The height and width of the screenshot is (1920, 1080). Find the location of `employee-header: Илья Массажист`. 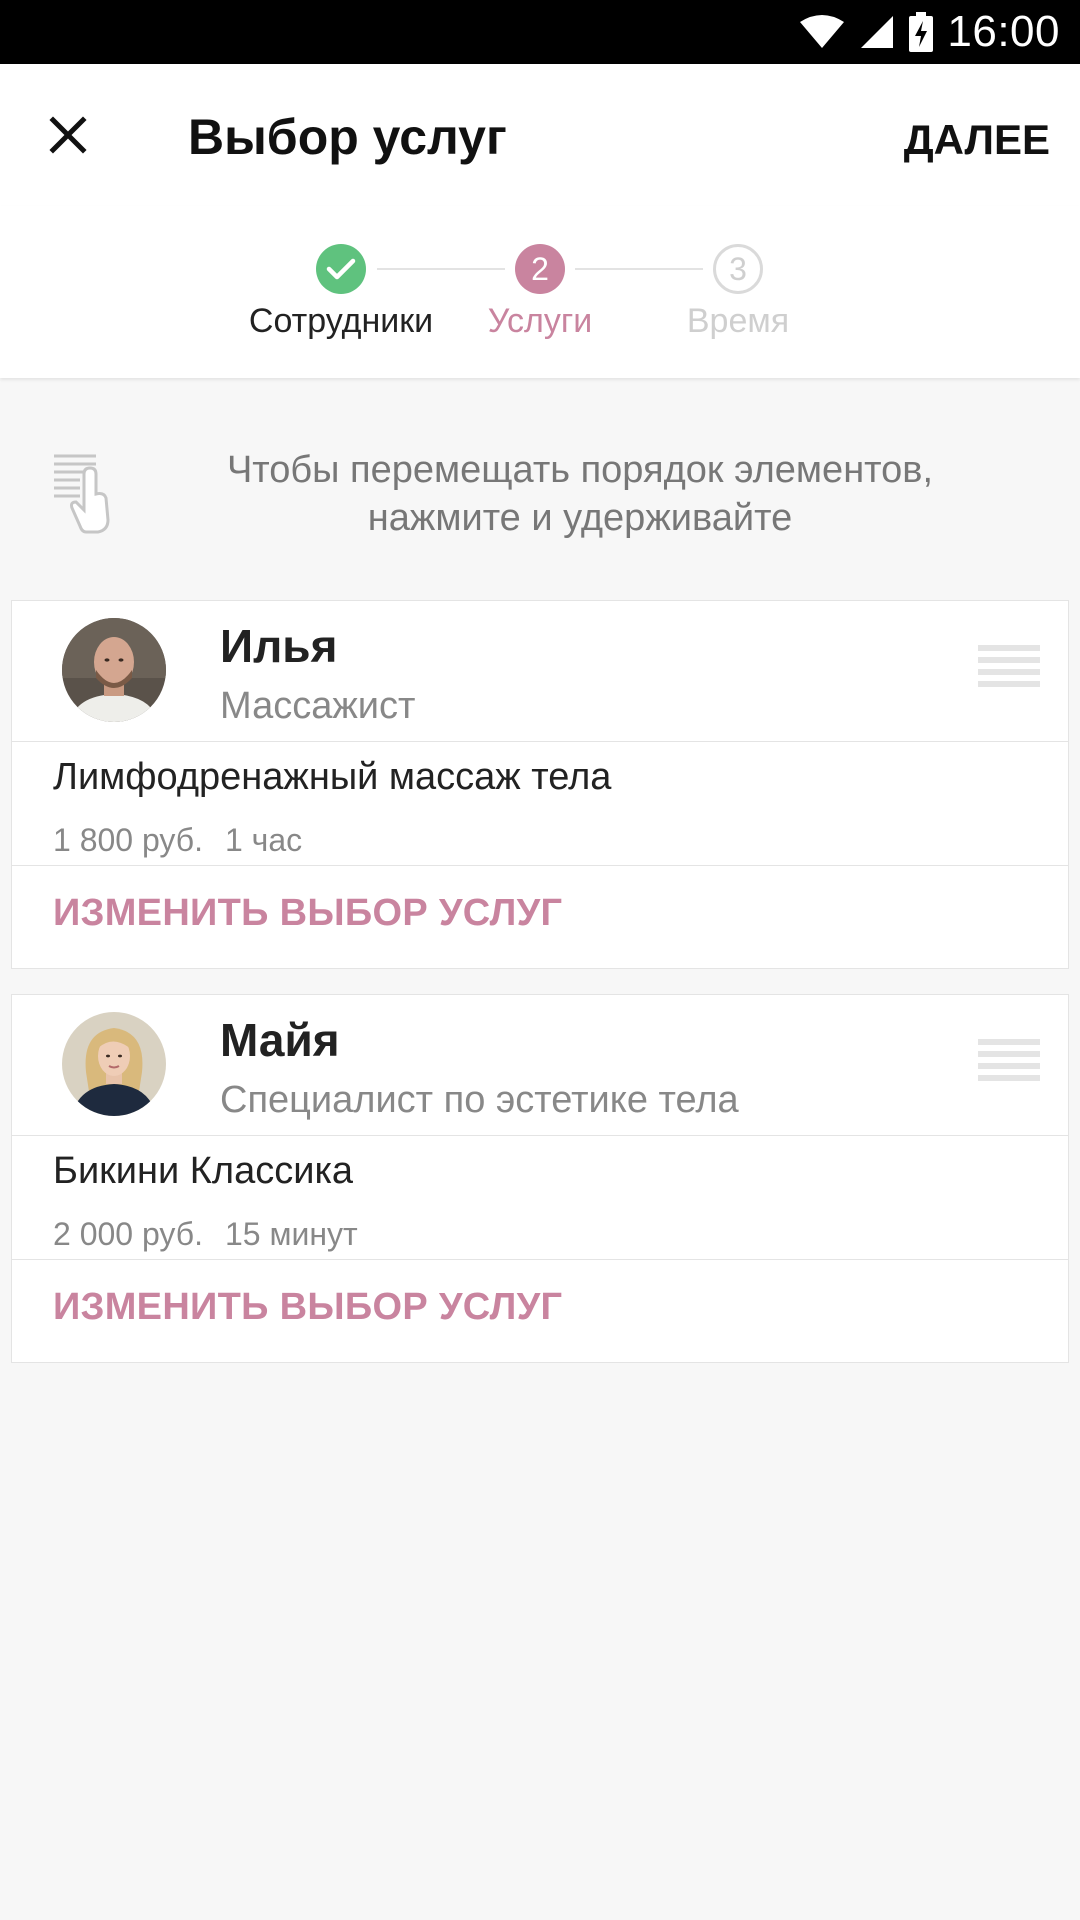

employee-header: Илья Массажист is located at coordinates (540, 671).